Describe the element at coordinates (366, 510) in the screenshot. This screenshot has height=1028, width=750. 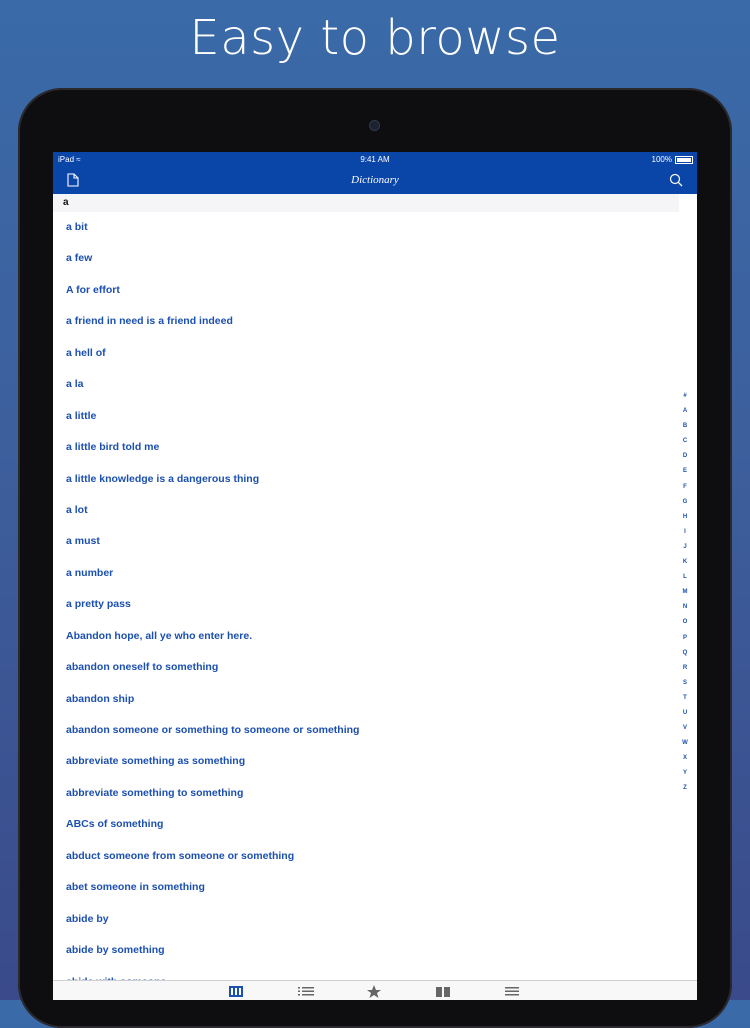
I see `list-item: a lot` at that location.